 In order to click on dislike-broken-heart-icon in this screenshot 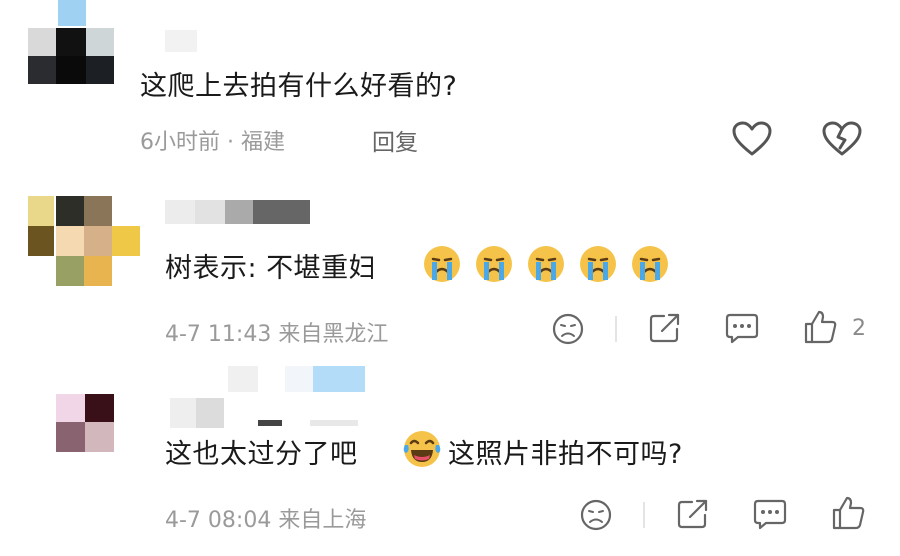, I will do `click(842, 139)`.